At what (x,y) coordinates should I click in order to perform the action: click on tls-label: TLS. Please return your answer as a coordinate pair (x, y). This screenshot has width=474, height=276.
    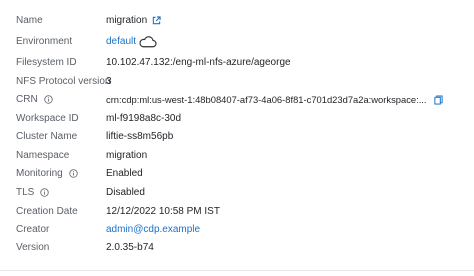
    Looking at the image, I should click on (25, 192).